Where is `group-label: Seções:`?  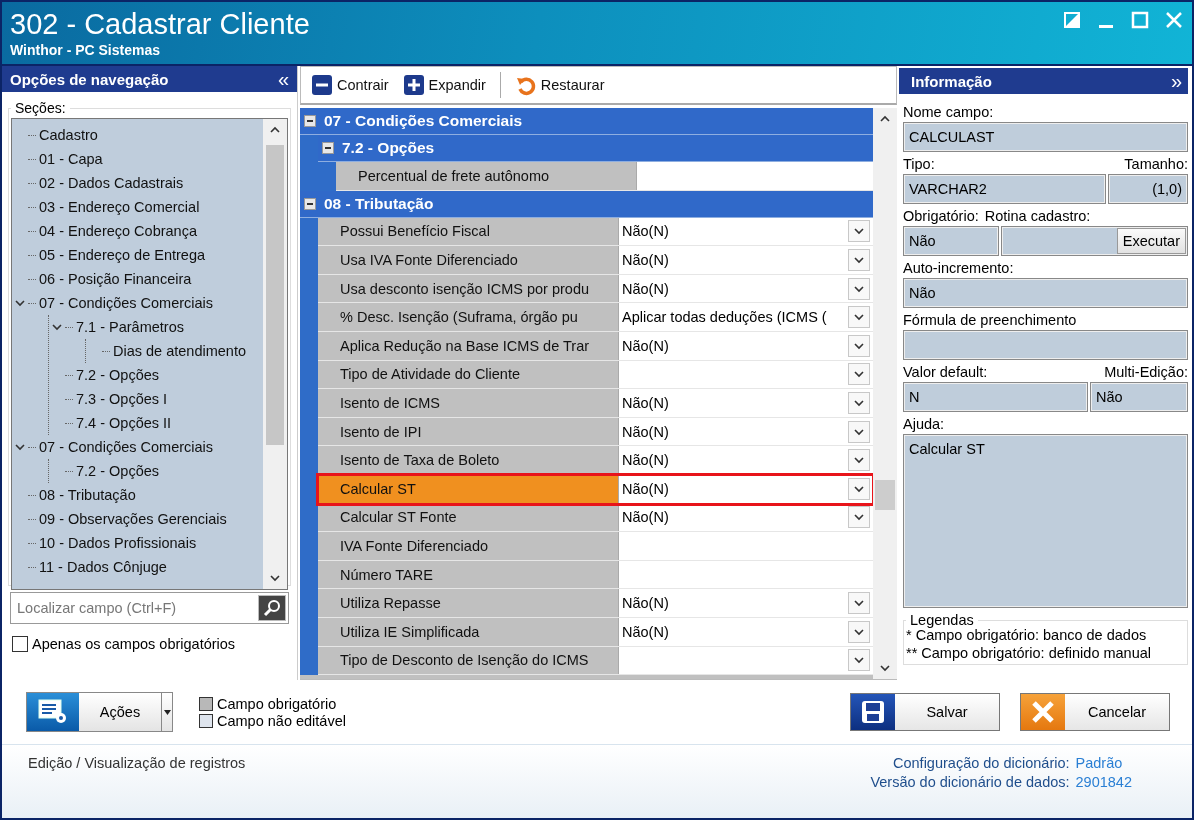 group-label: Seções: is located at coordinates (40, 108).